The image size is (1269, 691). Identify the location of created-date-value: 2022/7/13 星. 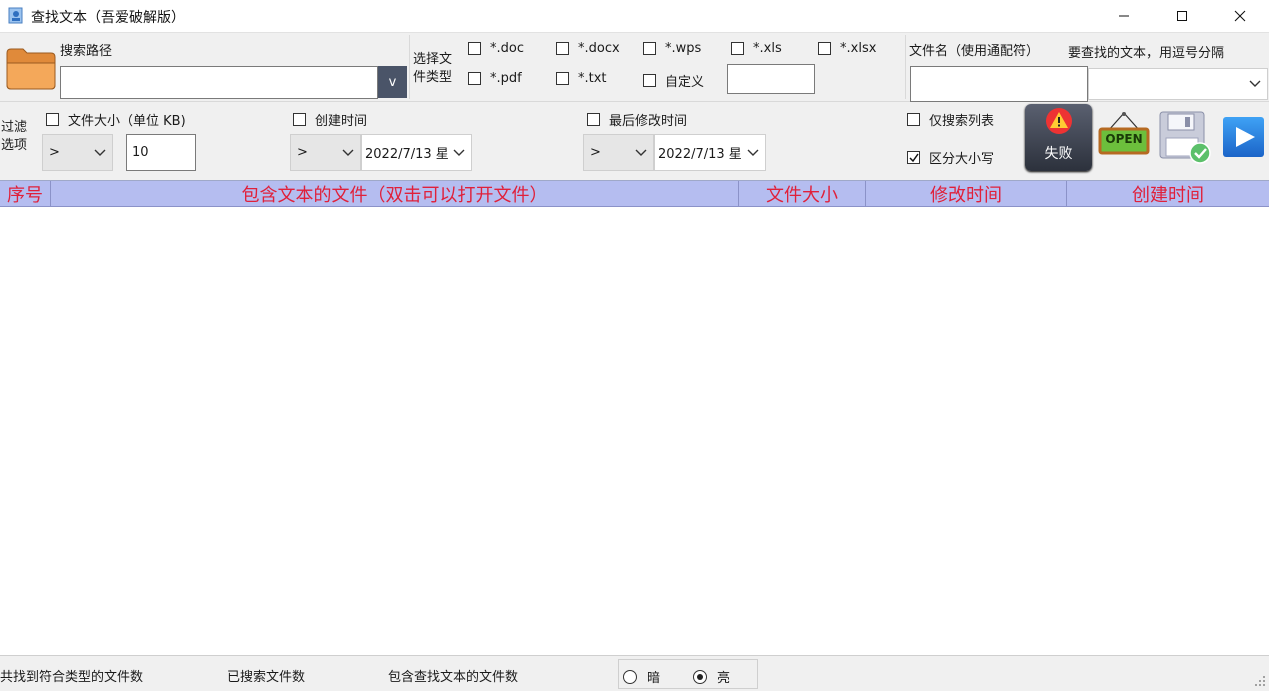
(407, 154).